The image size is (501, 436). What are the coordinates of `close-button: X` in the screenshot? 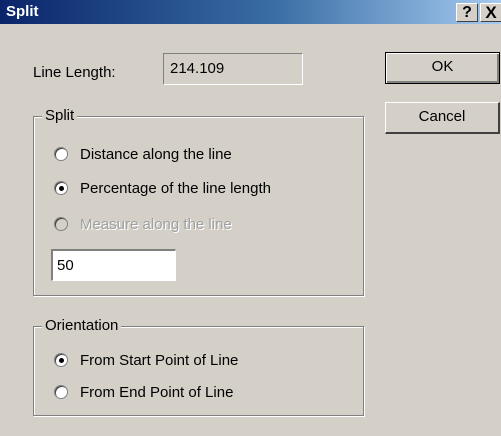 It's located at (490, 12).